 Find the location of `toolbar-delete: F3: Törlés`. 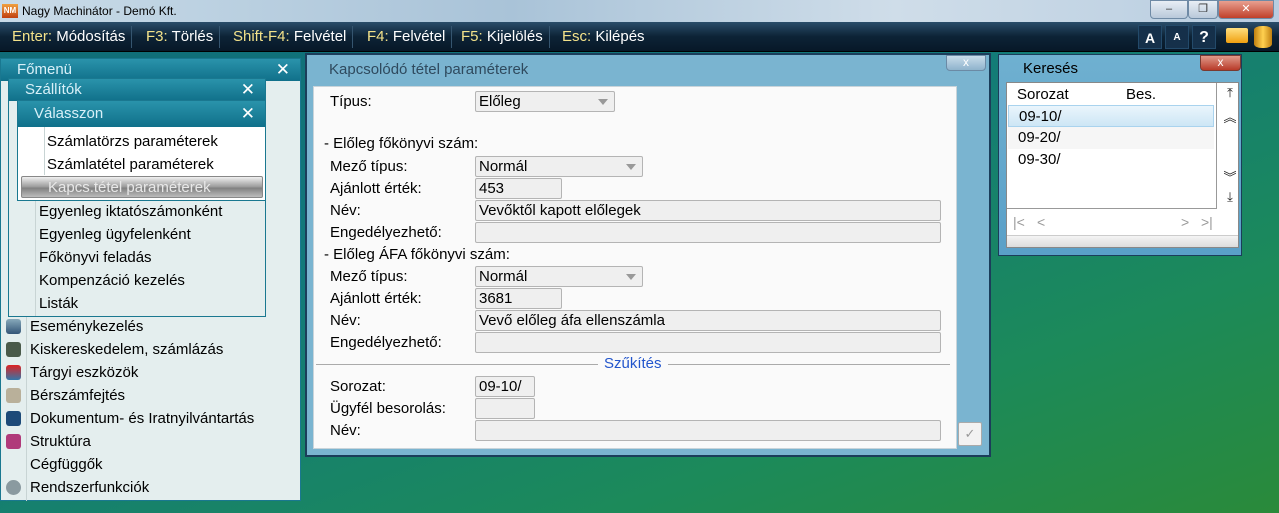

toolbar-delete: F3: Törlés is located at coordinates (180, 37).